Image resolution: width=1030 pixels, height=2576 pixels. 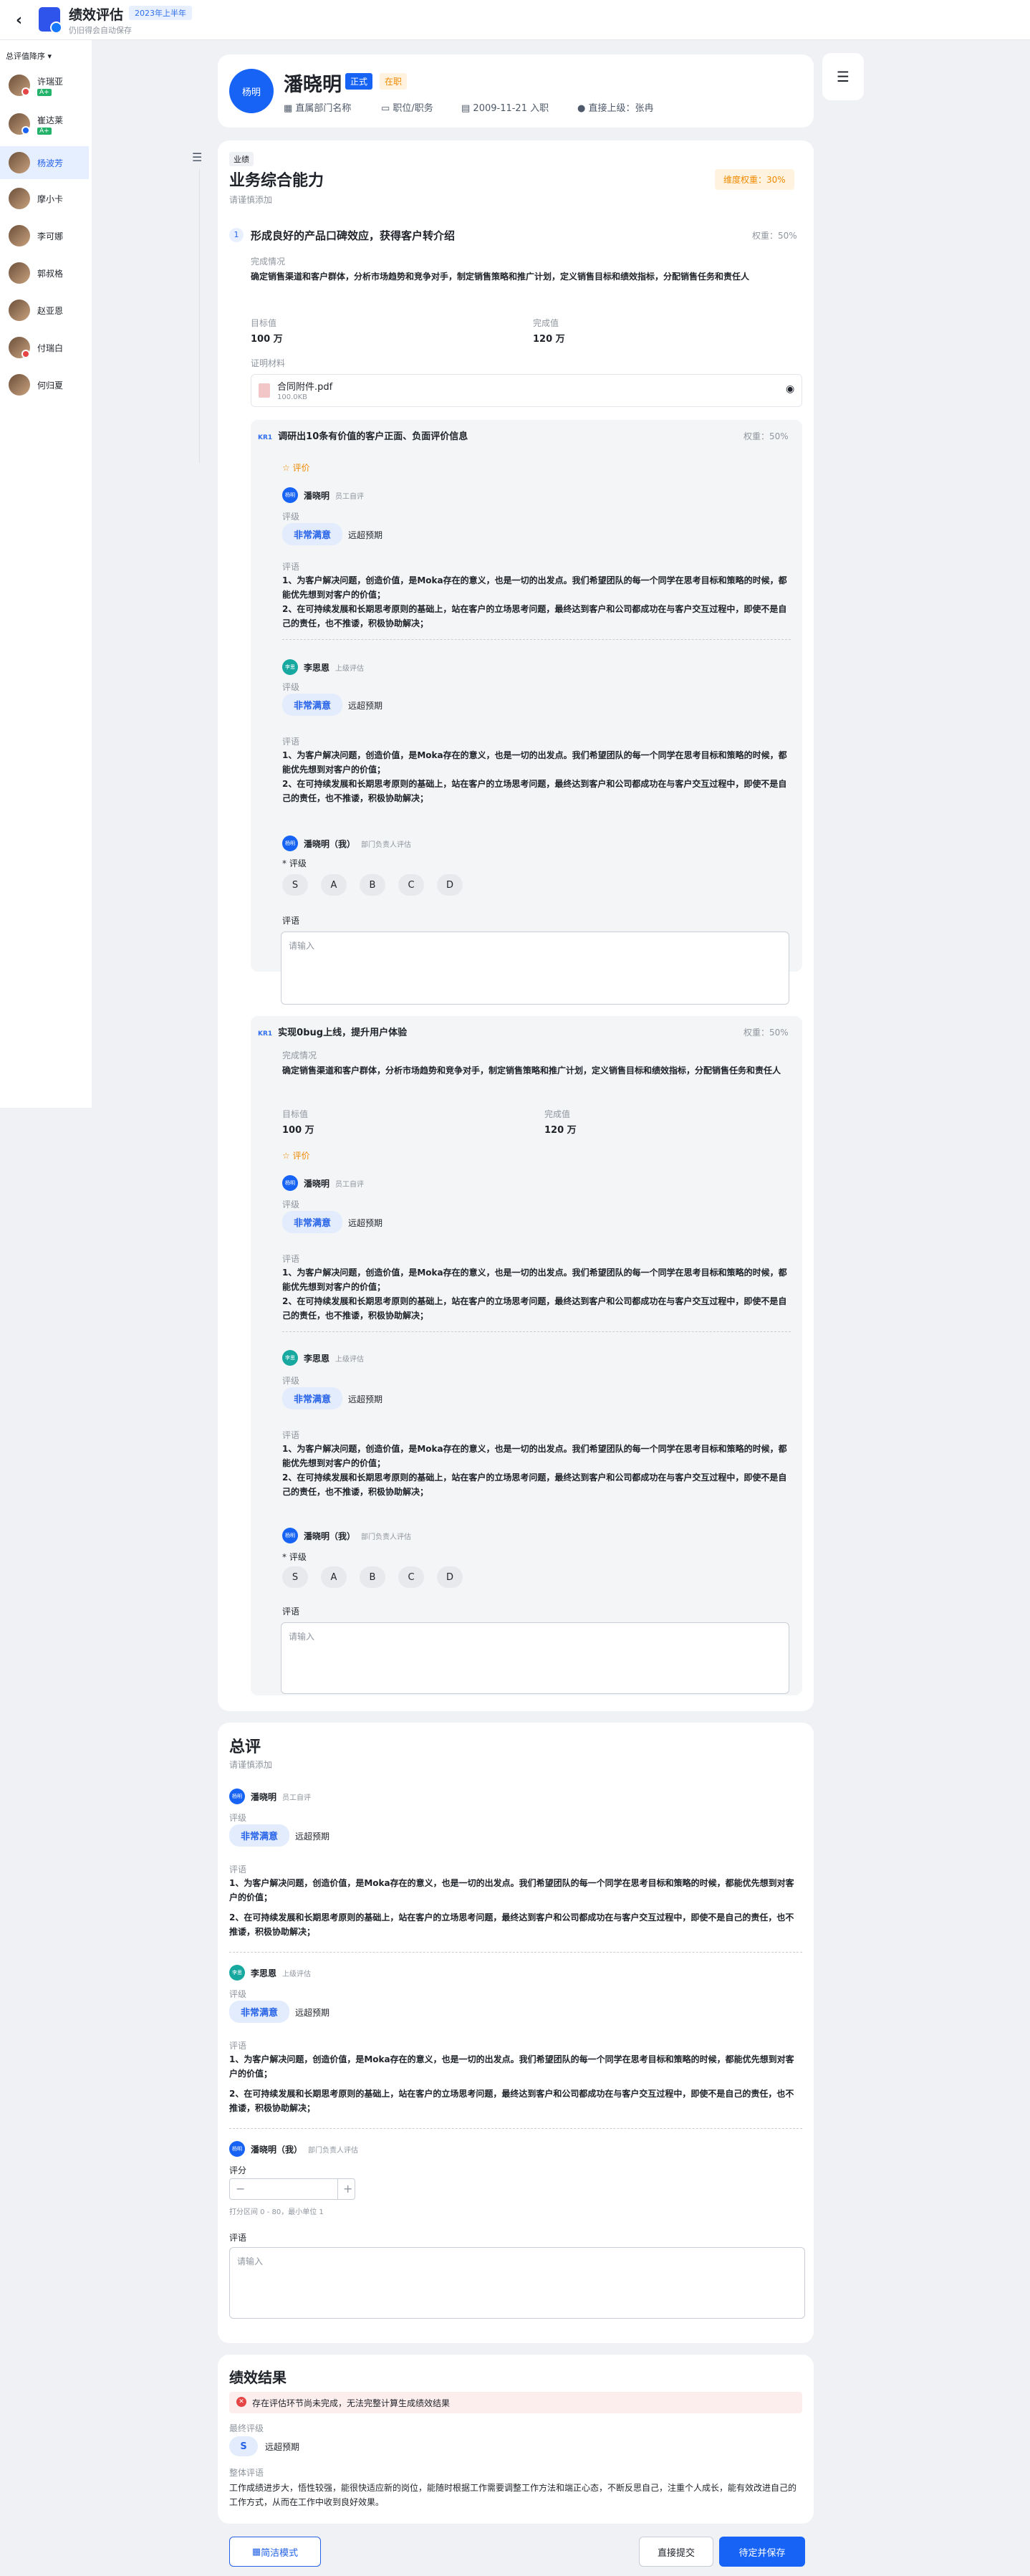 What do you see at coordinates (295, 1114) in the screenshot?
I see `target-label: 目标值` at bounding box center [295, 1114].